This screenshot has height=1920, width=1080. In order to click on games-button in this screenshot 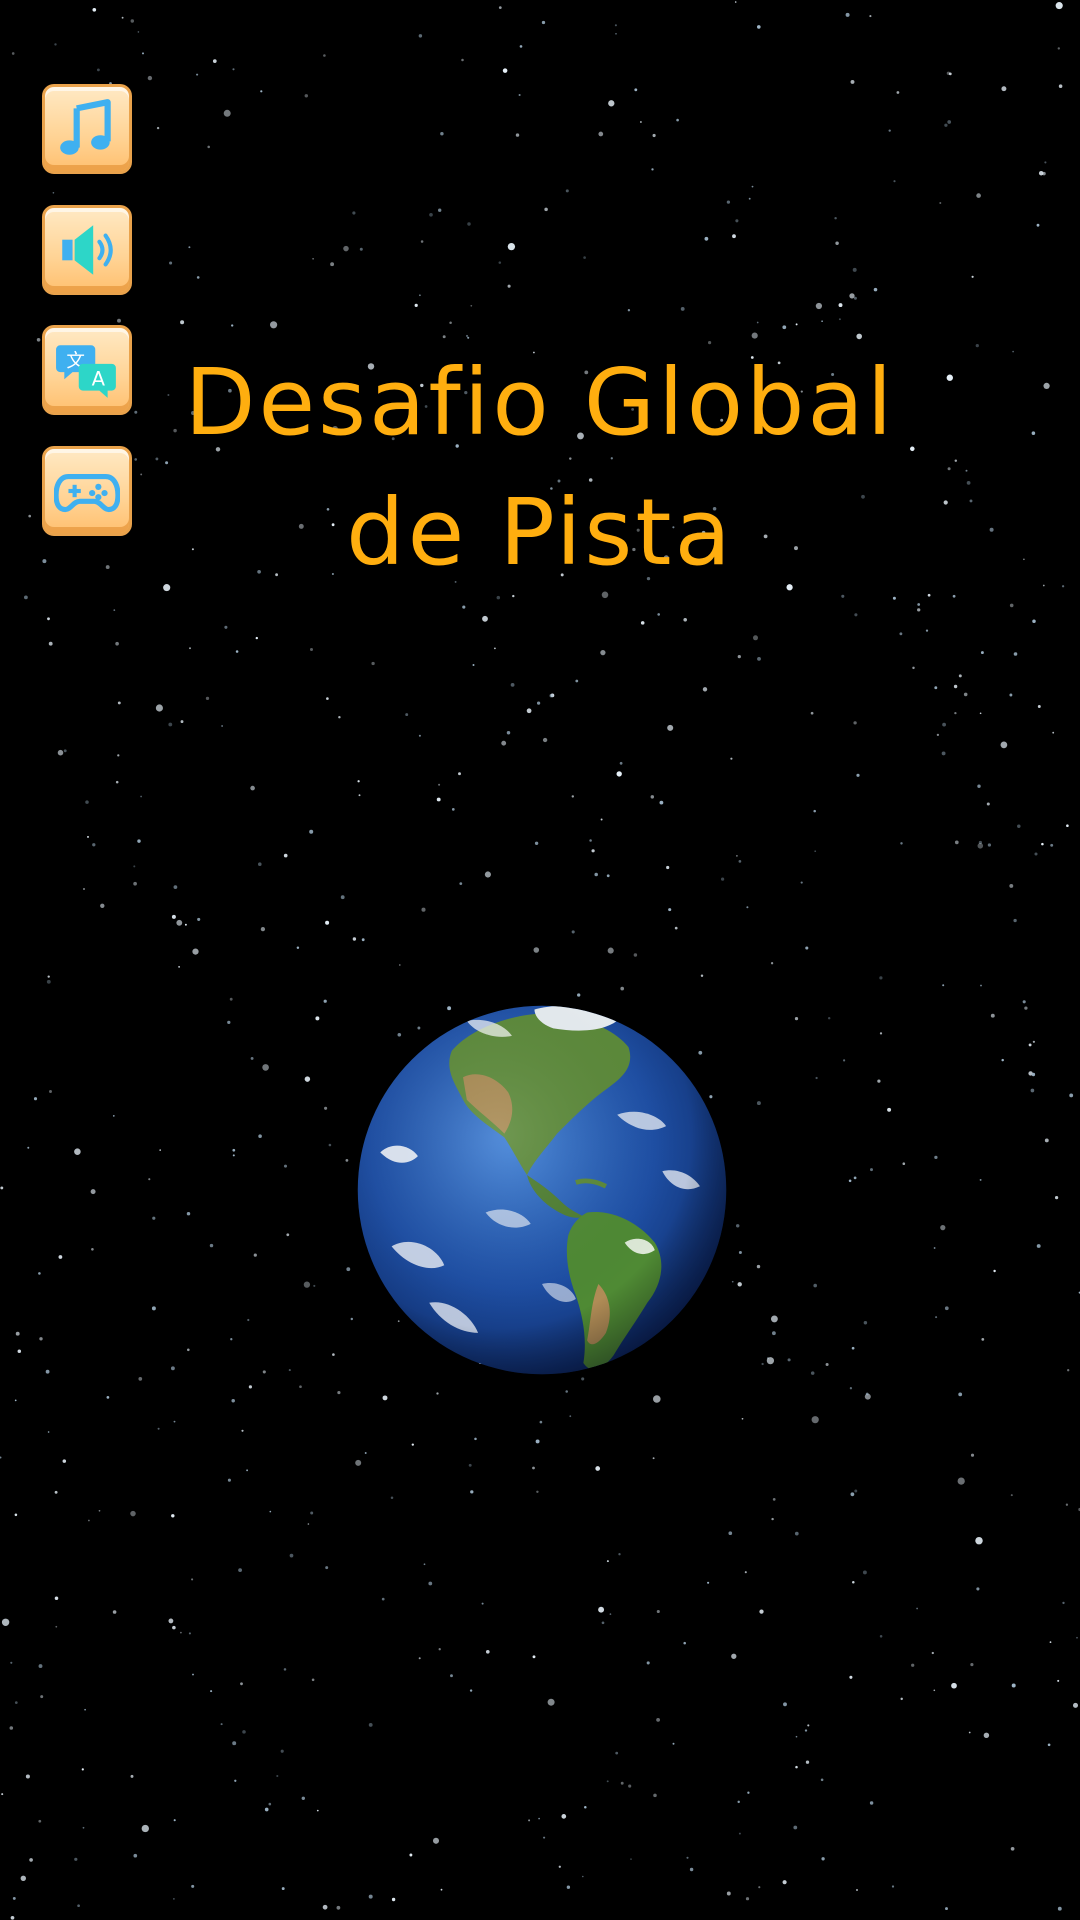, I will do `click(87, 491)`.